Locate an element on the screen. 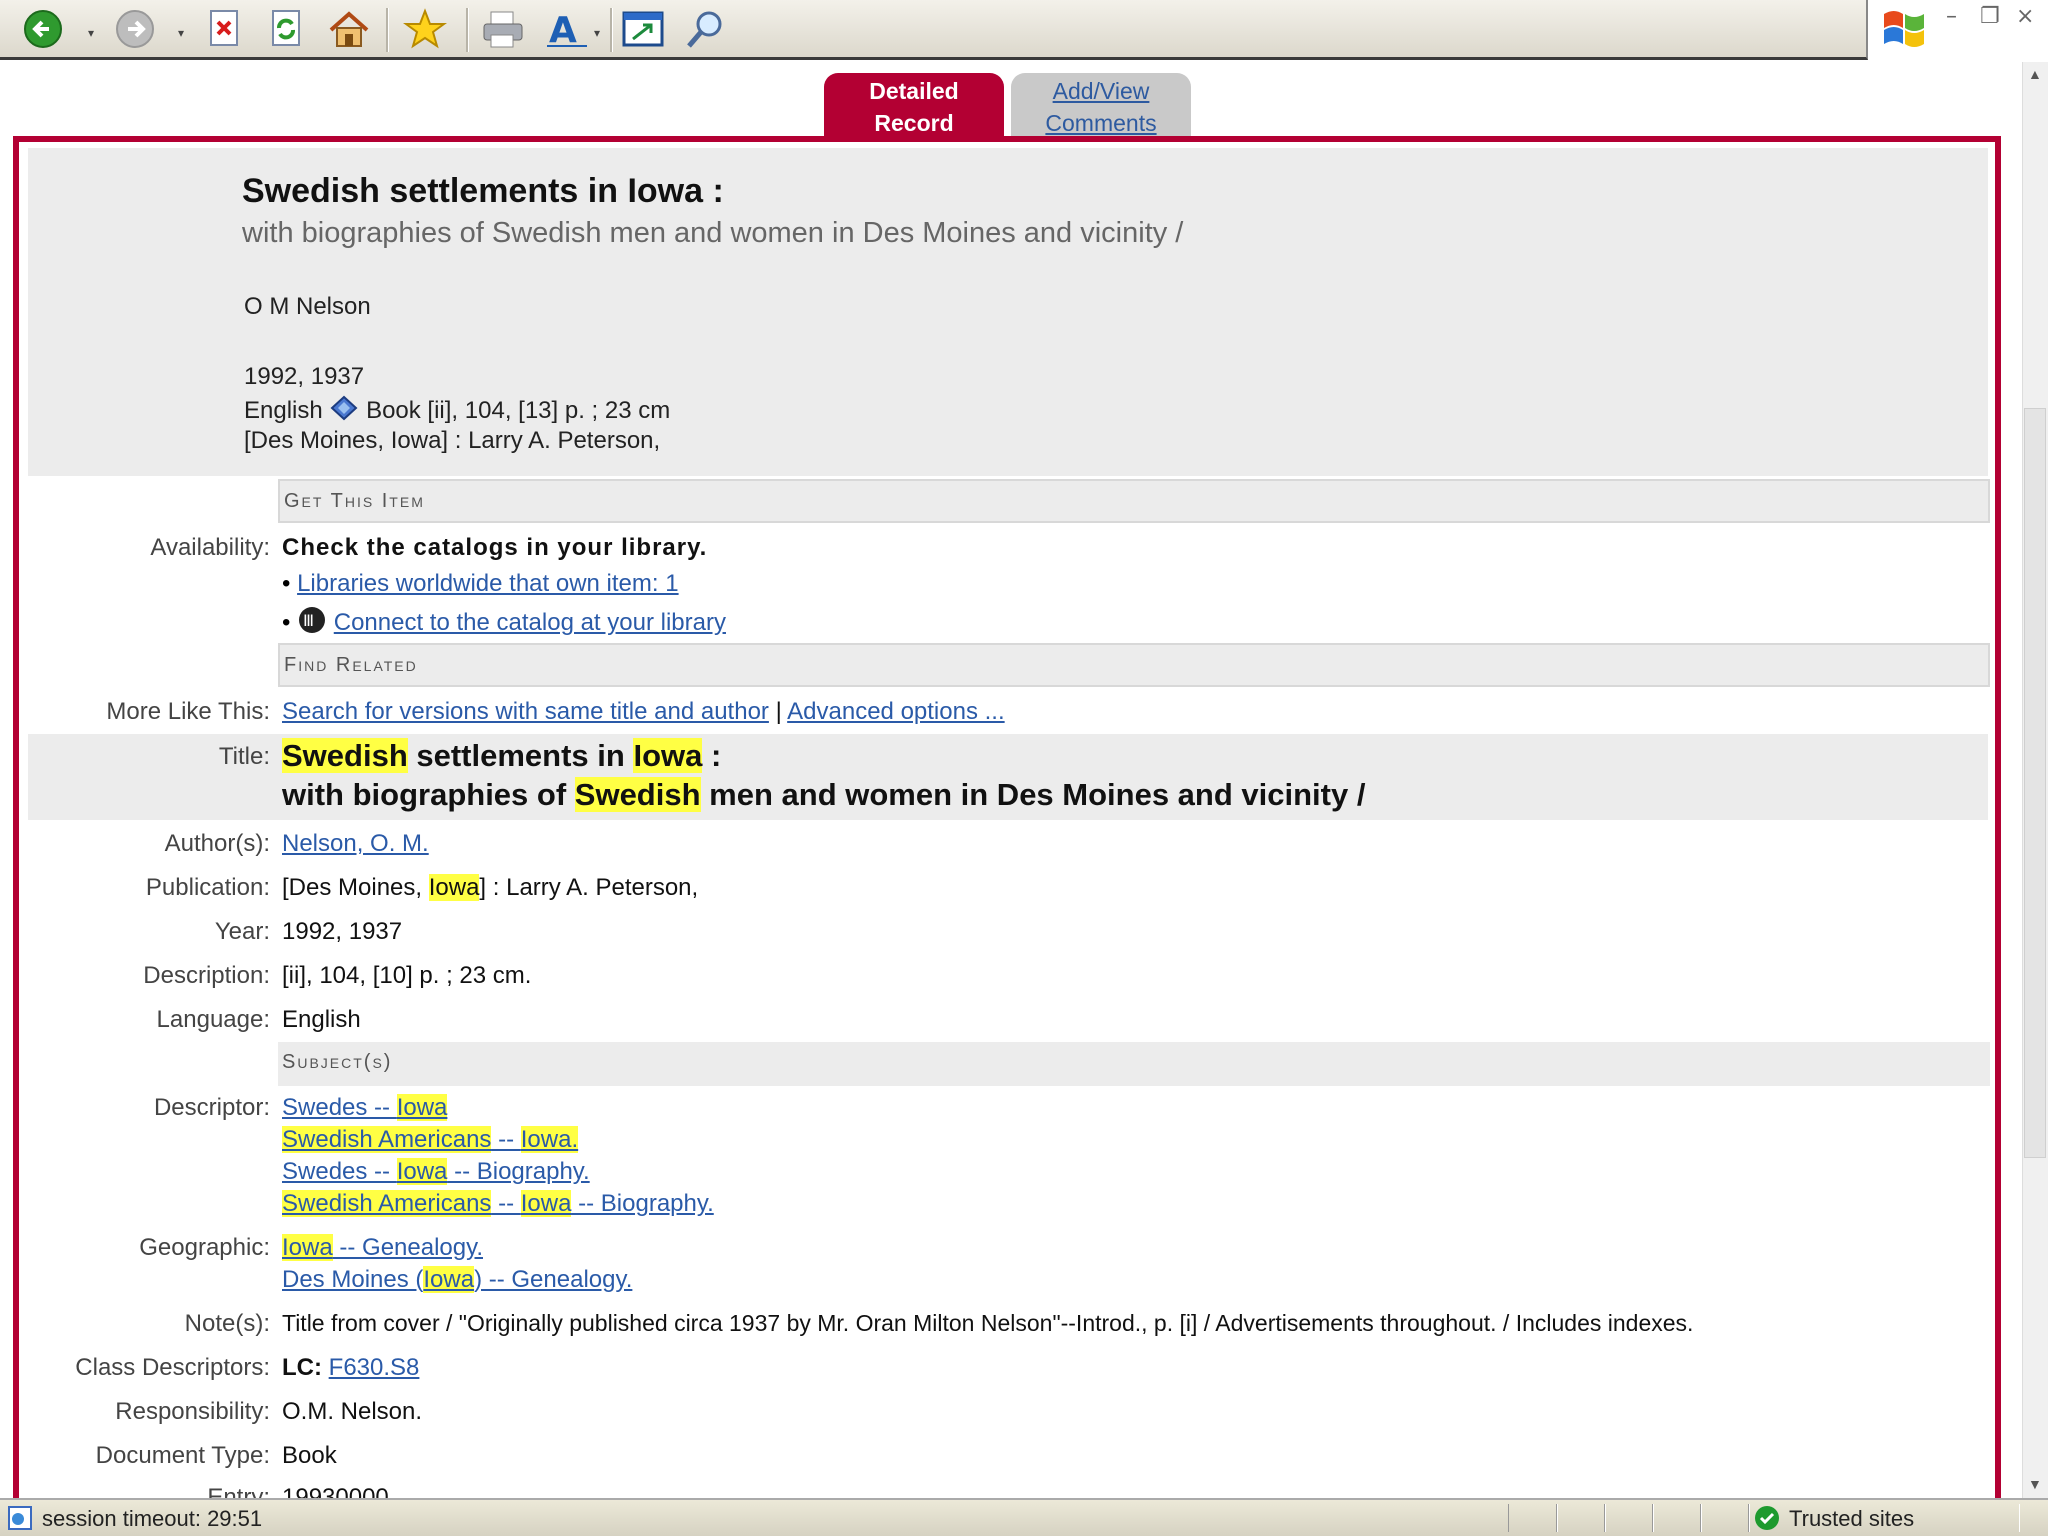 The width and height of the screenshot is (2048, 1538). record-publisher: [Des Moines, Iowa] : Larry A. Peterson, is located at coordinates (452, 440).